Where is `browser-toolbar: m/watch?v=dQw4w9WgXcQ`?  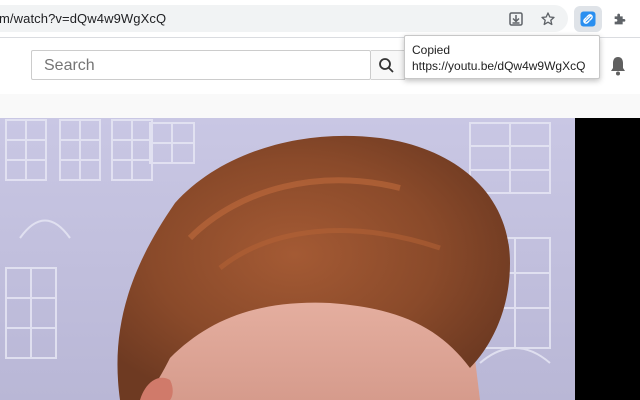 browser-toolbar: m/watch?v=dQw4w9WgXcQ is located at coordinates (320, 19).